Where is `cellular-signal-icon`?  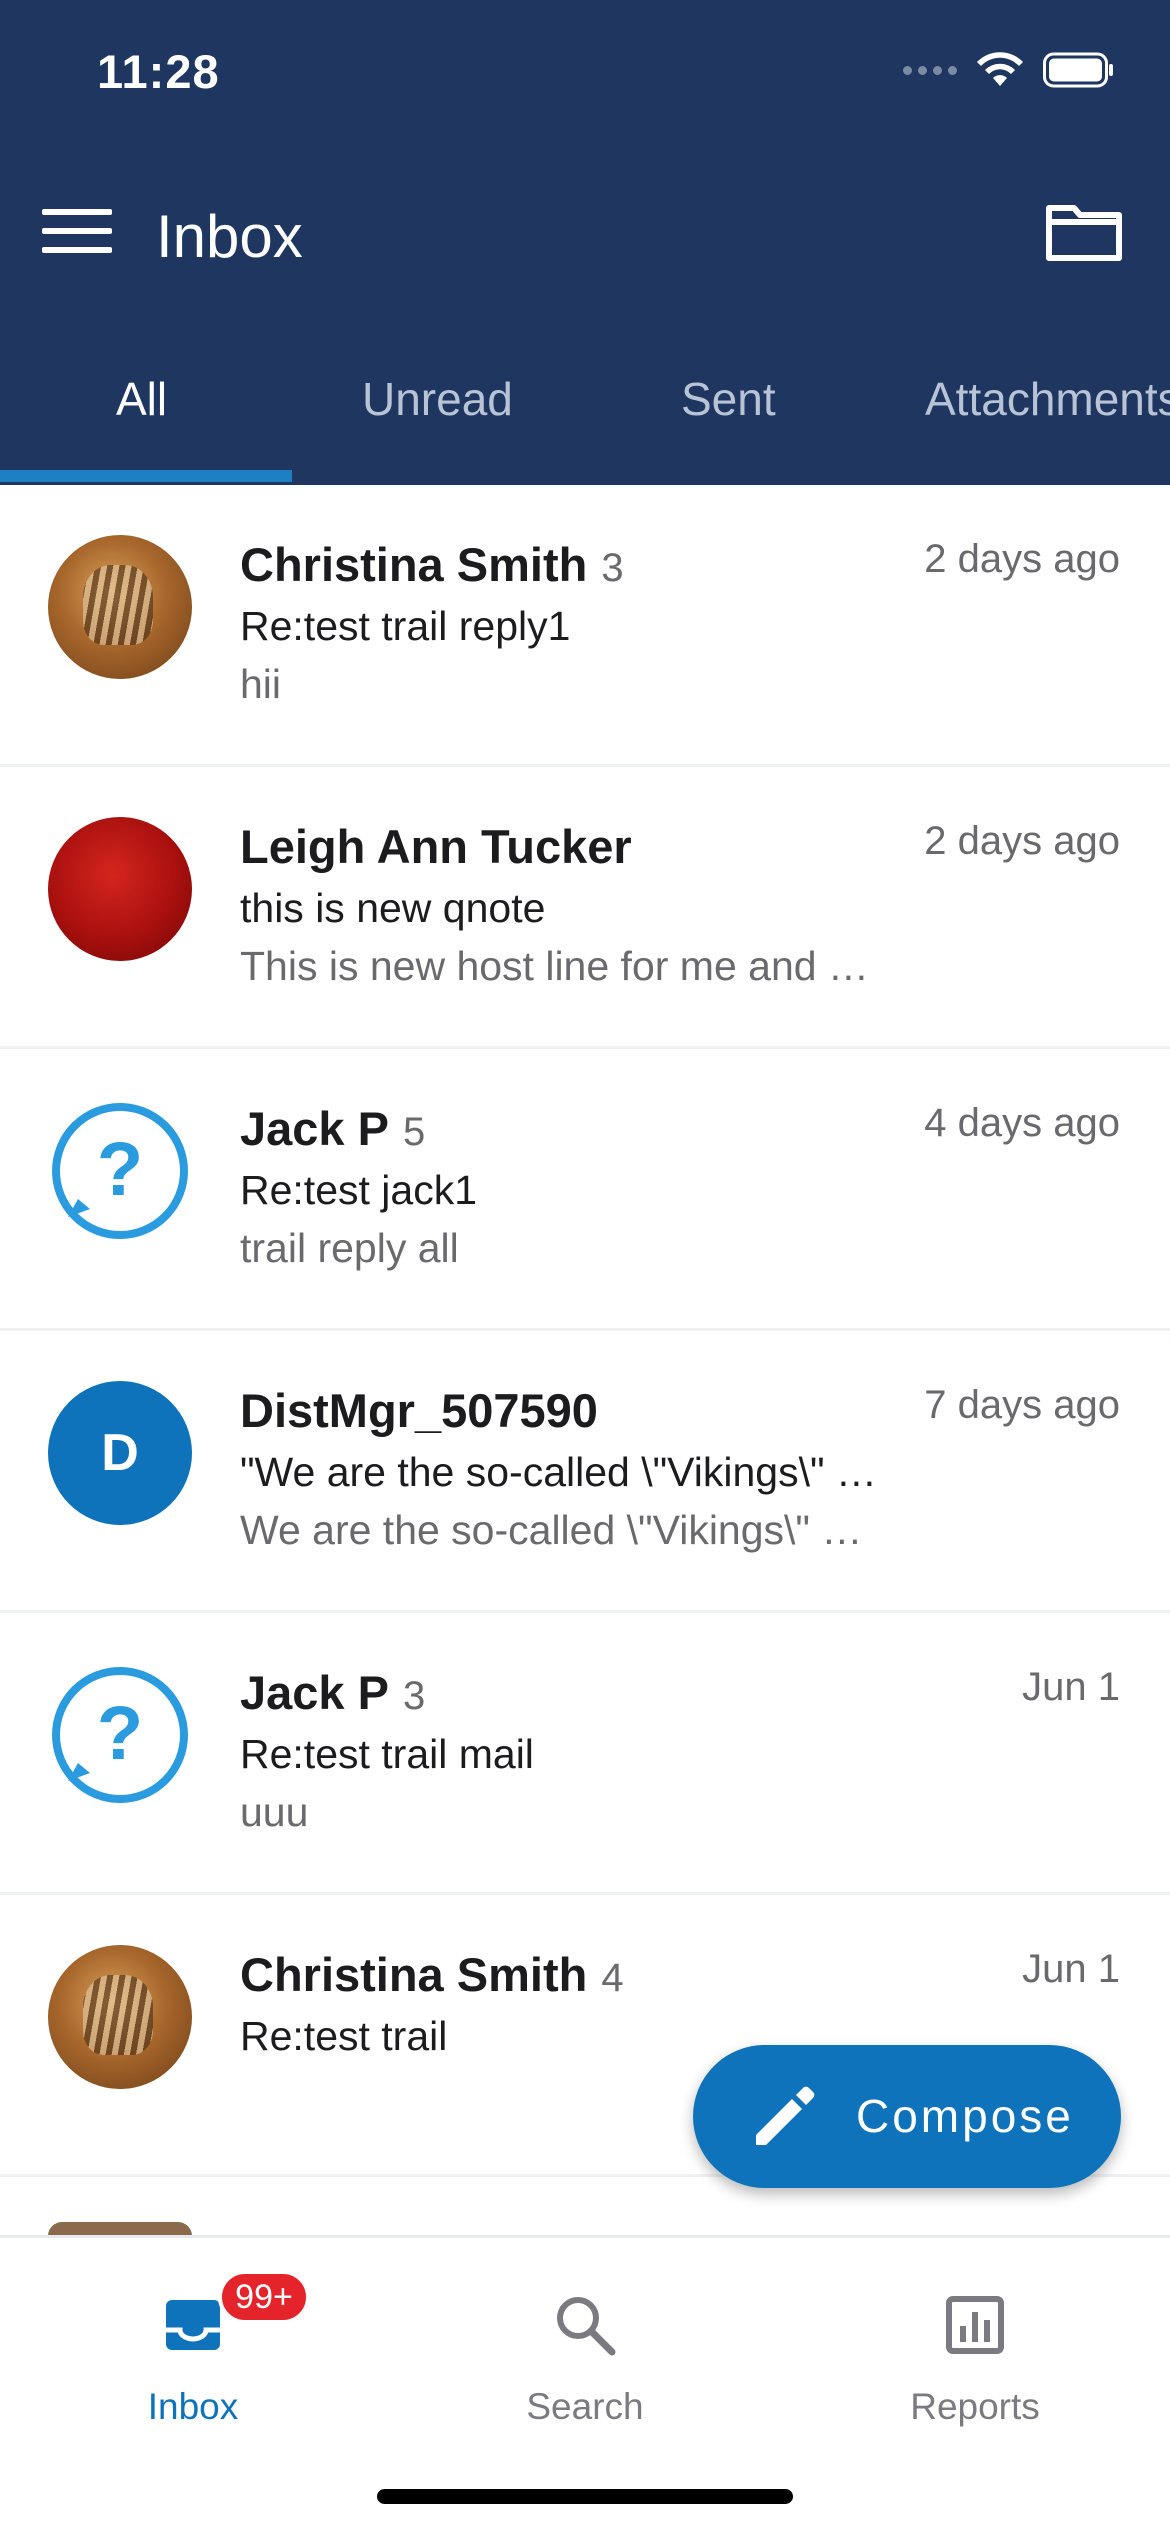 cellular-signal-icon is located at coordinates (930, 70).